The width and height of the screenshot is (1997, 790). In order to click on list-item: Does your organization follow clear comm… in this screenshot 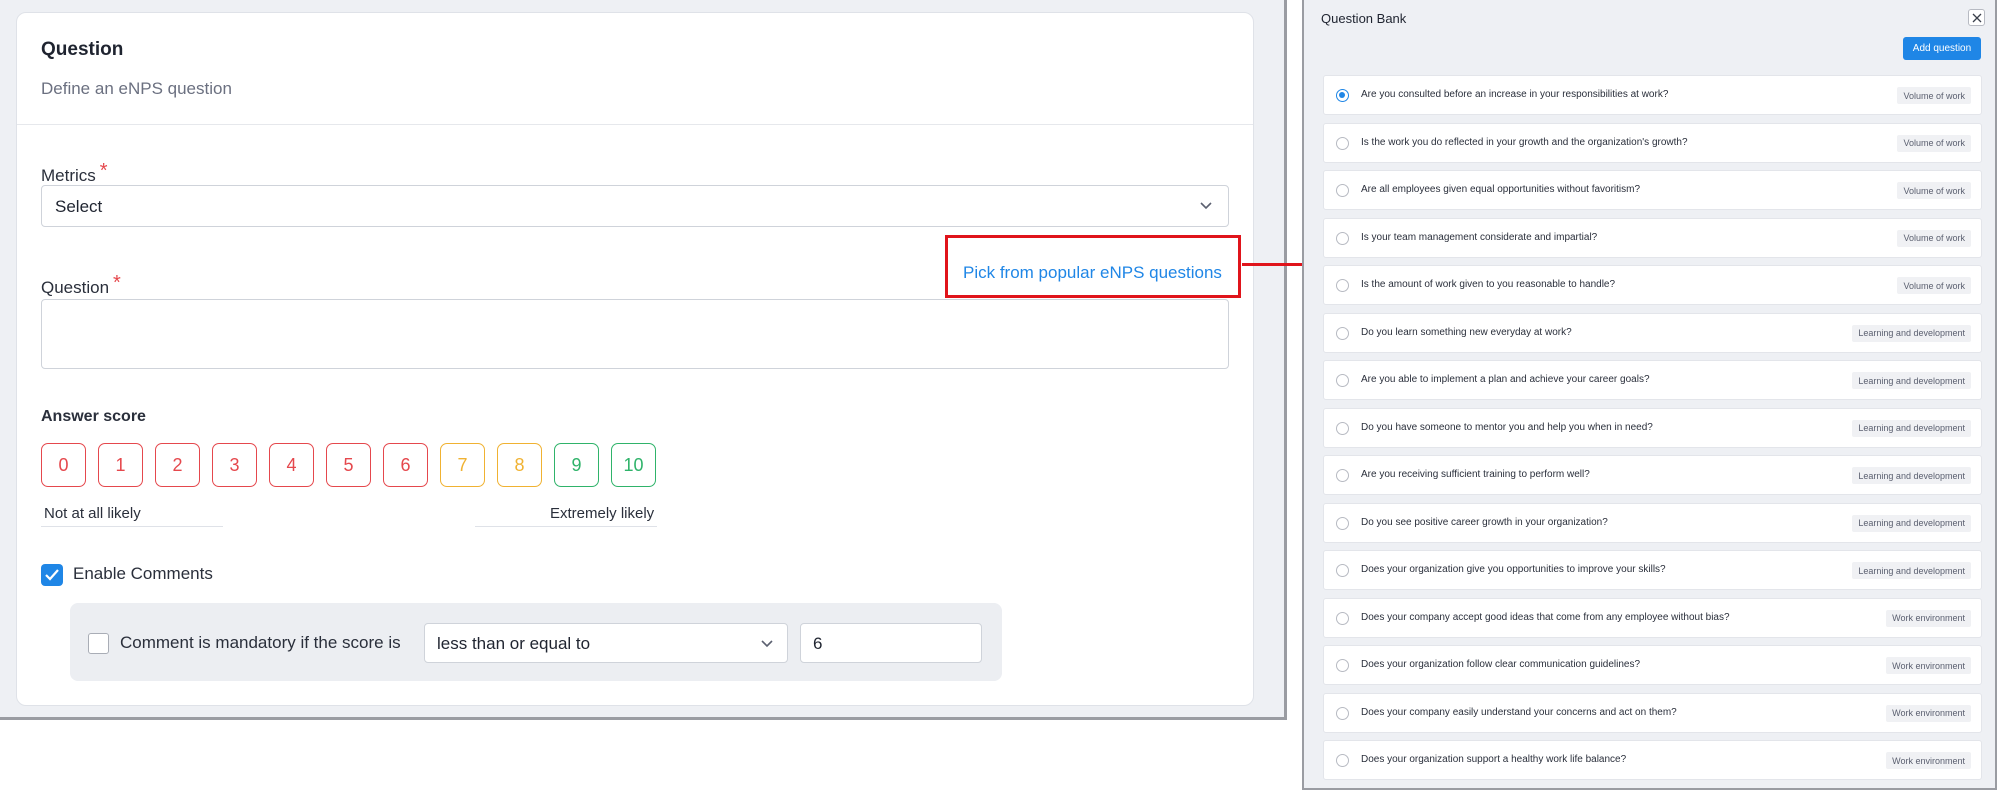, I will do `click(1652, 665)`.